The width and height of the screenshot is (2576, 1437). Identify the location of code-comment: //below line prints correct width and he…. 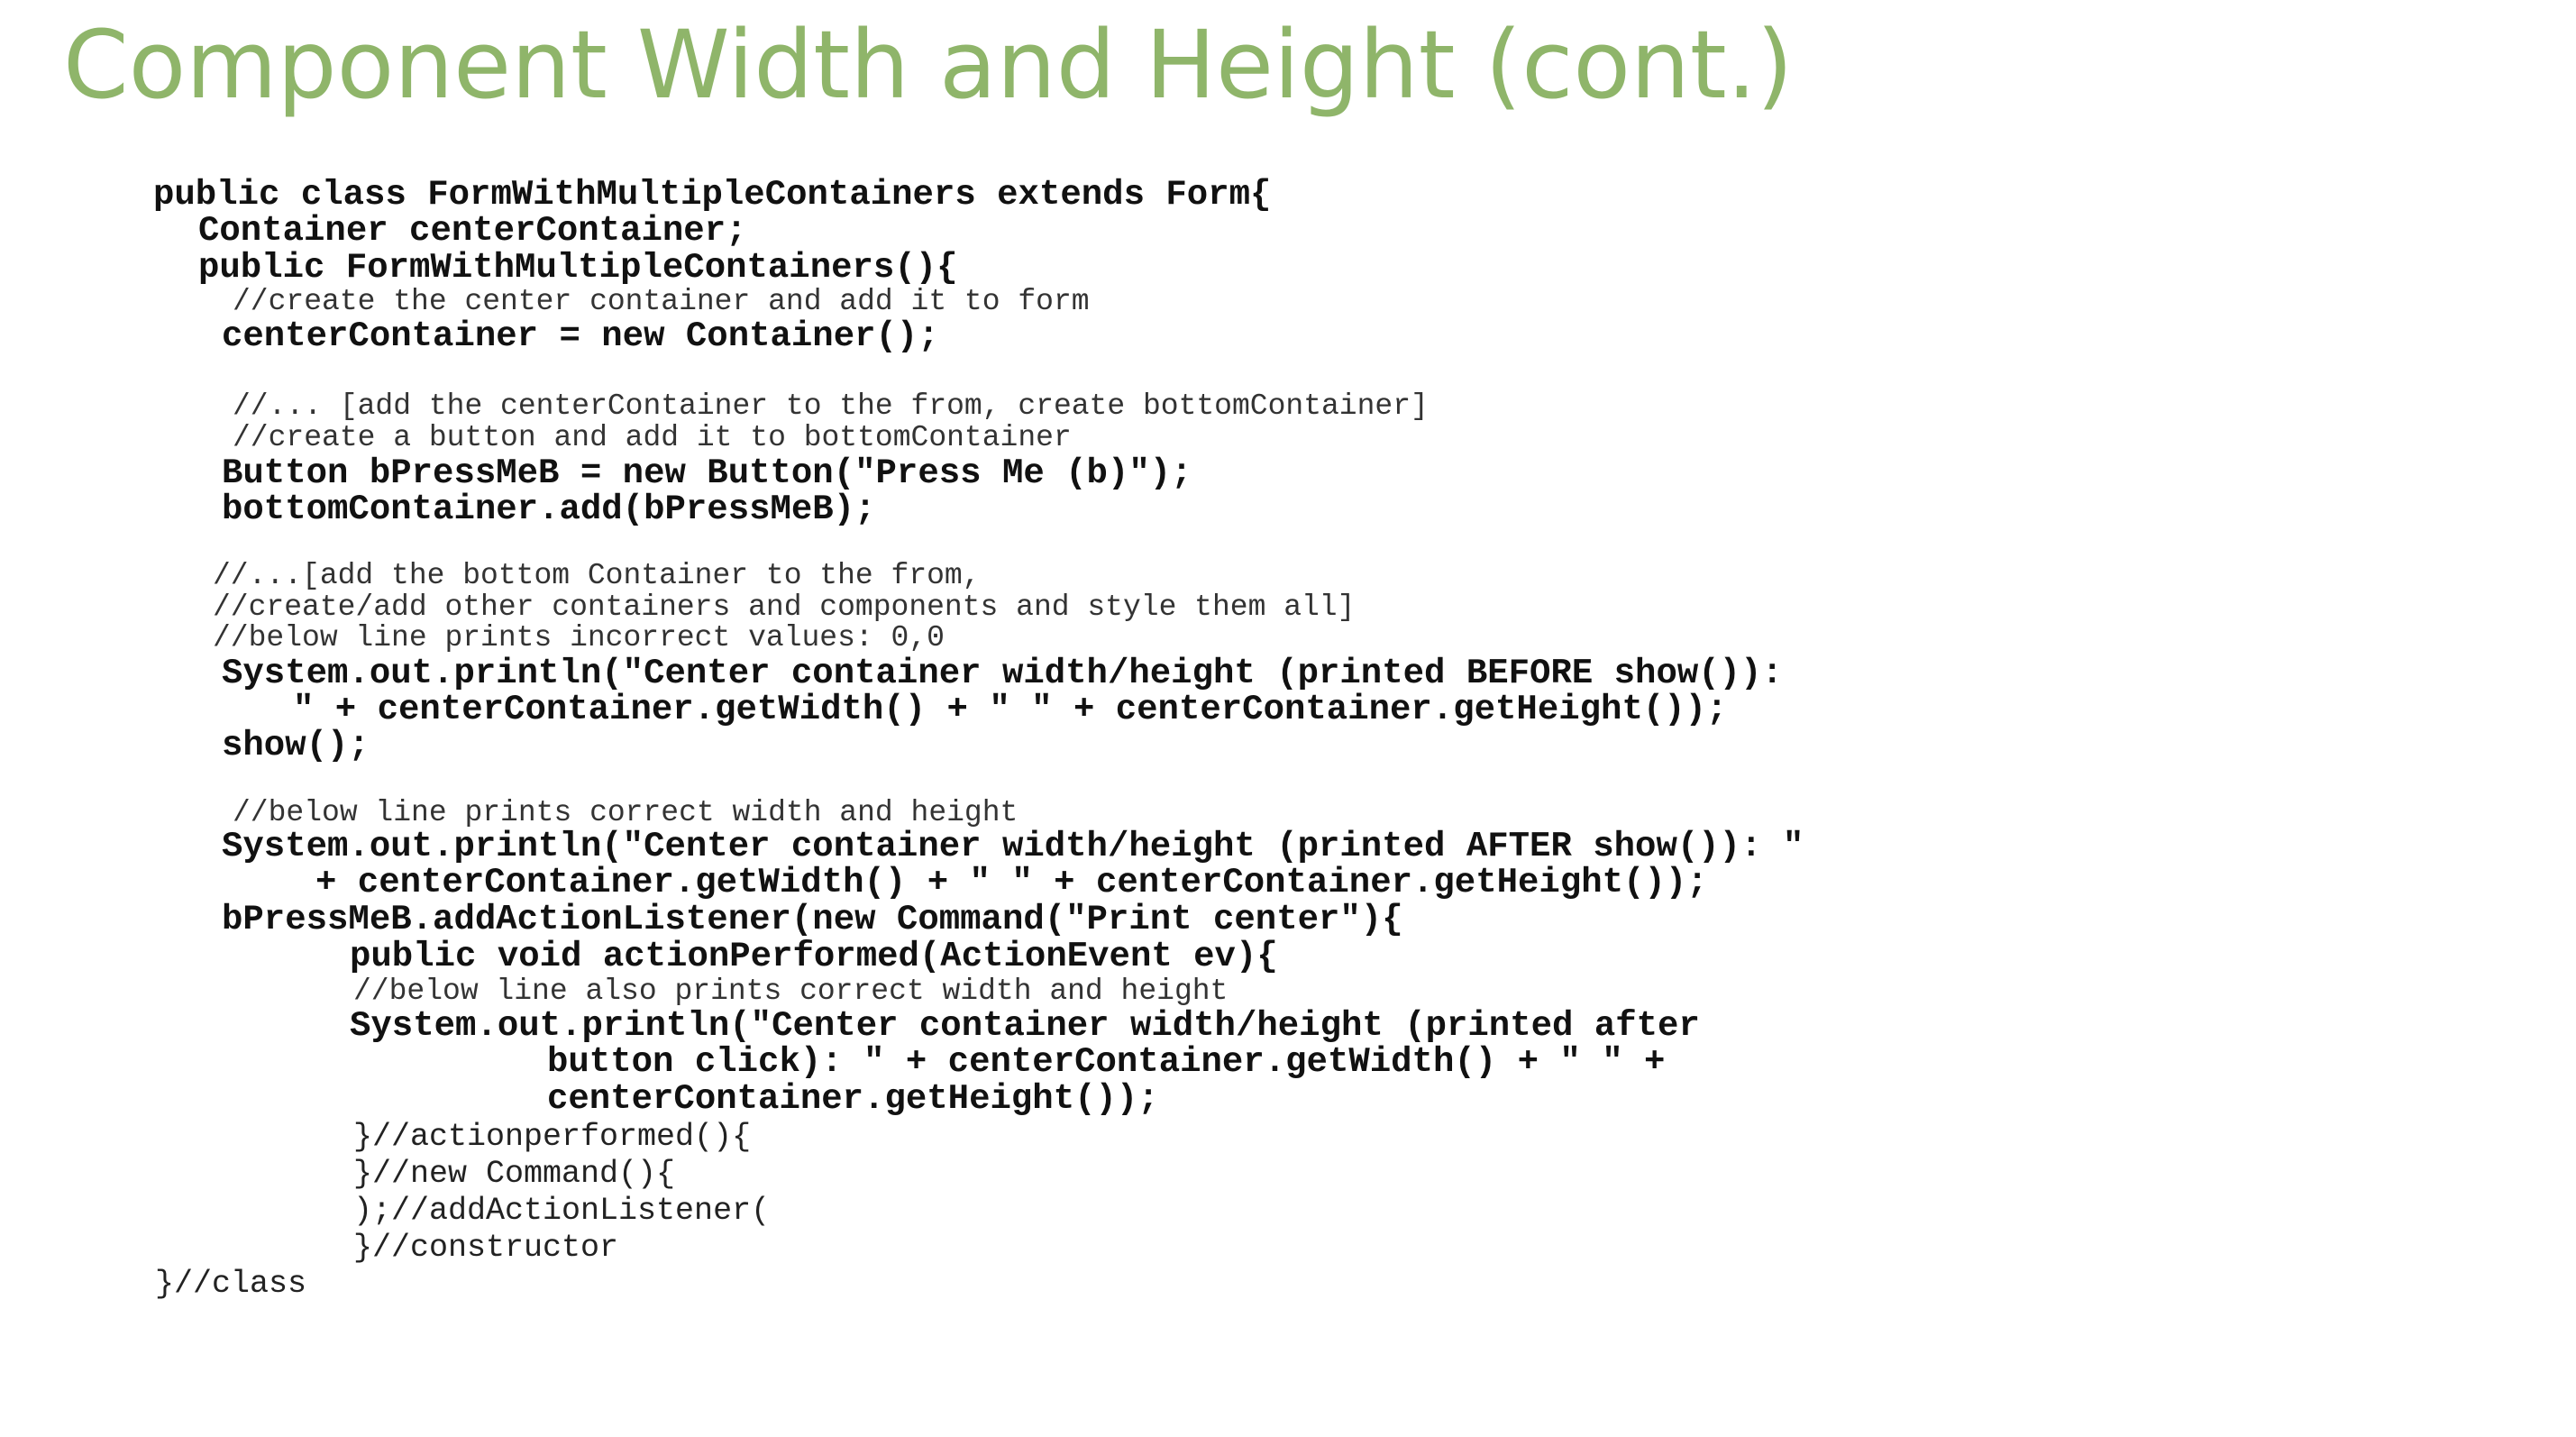
(626, 813).